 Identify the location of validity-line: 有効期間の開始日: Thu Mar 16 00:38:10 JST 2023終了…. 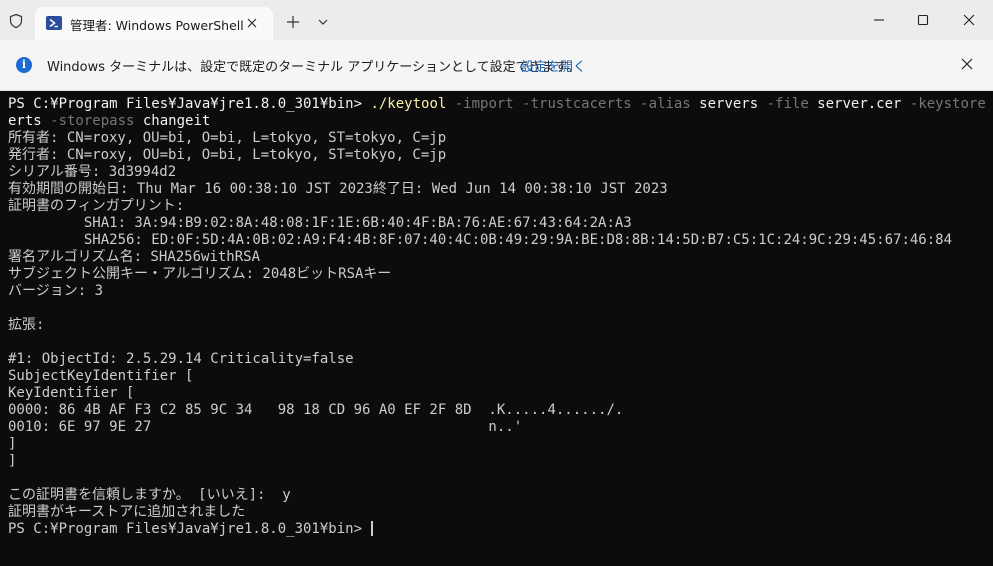
(338, 189).